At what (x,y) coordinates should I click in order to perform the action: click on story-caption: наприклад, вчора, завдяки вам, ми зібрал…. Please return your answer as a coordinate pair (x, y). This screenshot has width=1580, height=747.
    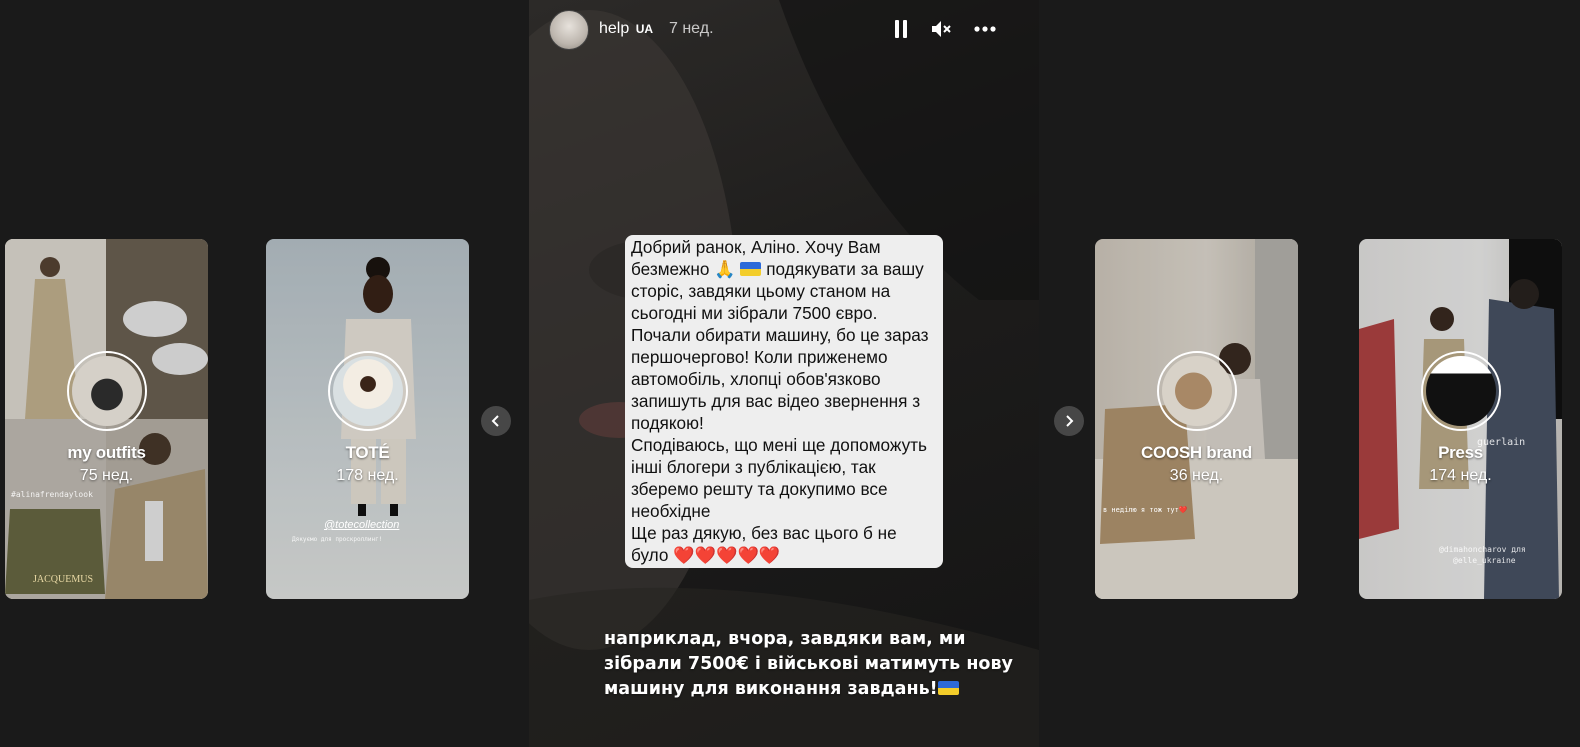
    Looking at the image, I should click on (808, 664).